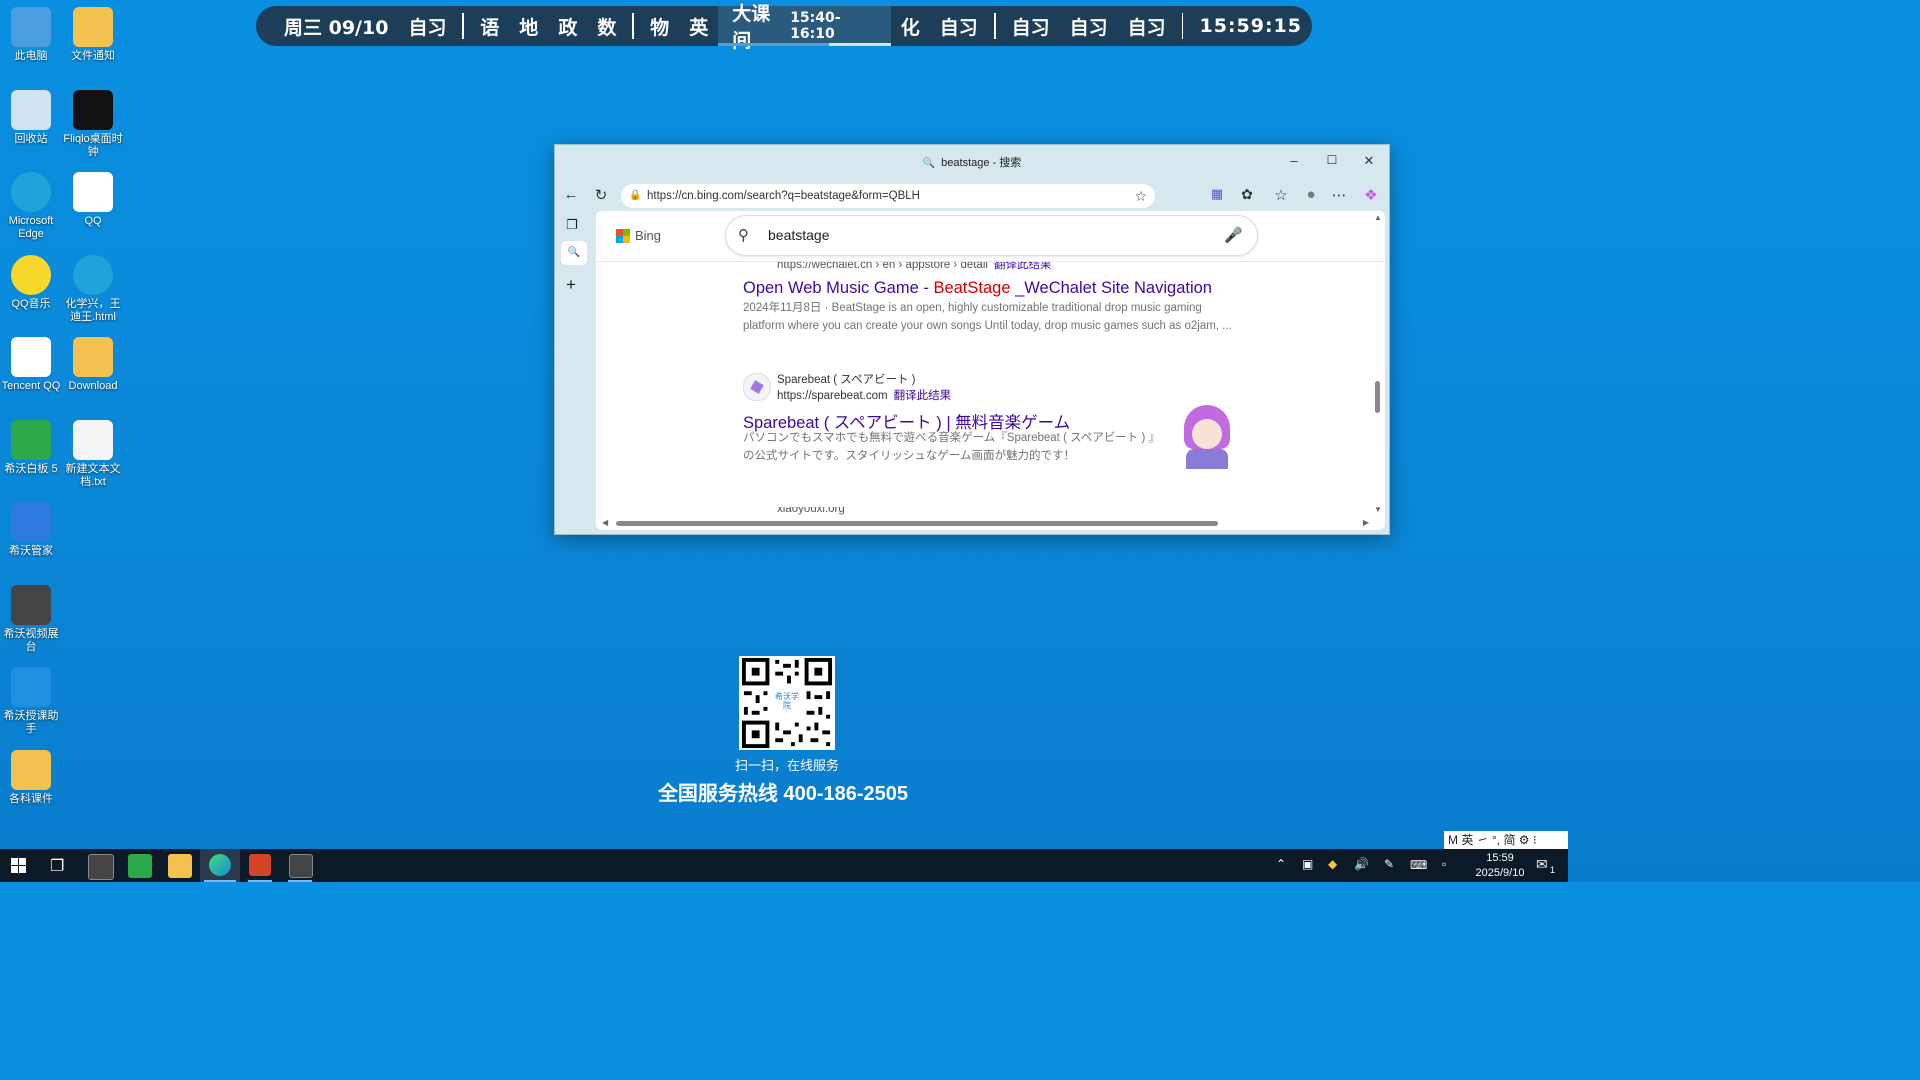 Image resolution: width=1920 pixels, height=1080 pixels. What do you see at coordinates (1389, 864) in the screenshot?
I see `pen-icon: ✎` at bounding box center [1389, 864].